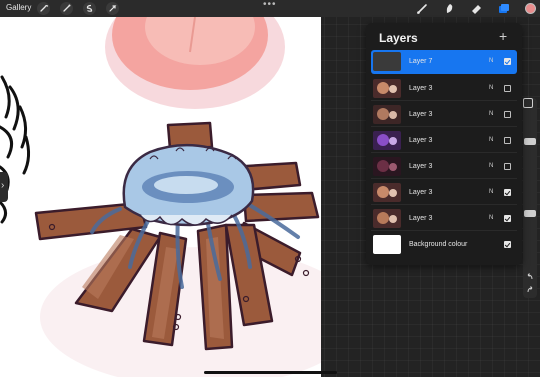  Describe the element at coordinates (18, 8) in the screenshot. I see `gallery-button: Gallery` at that location.